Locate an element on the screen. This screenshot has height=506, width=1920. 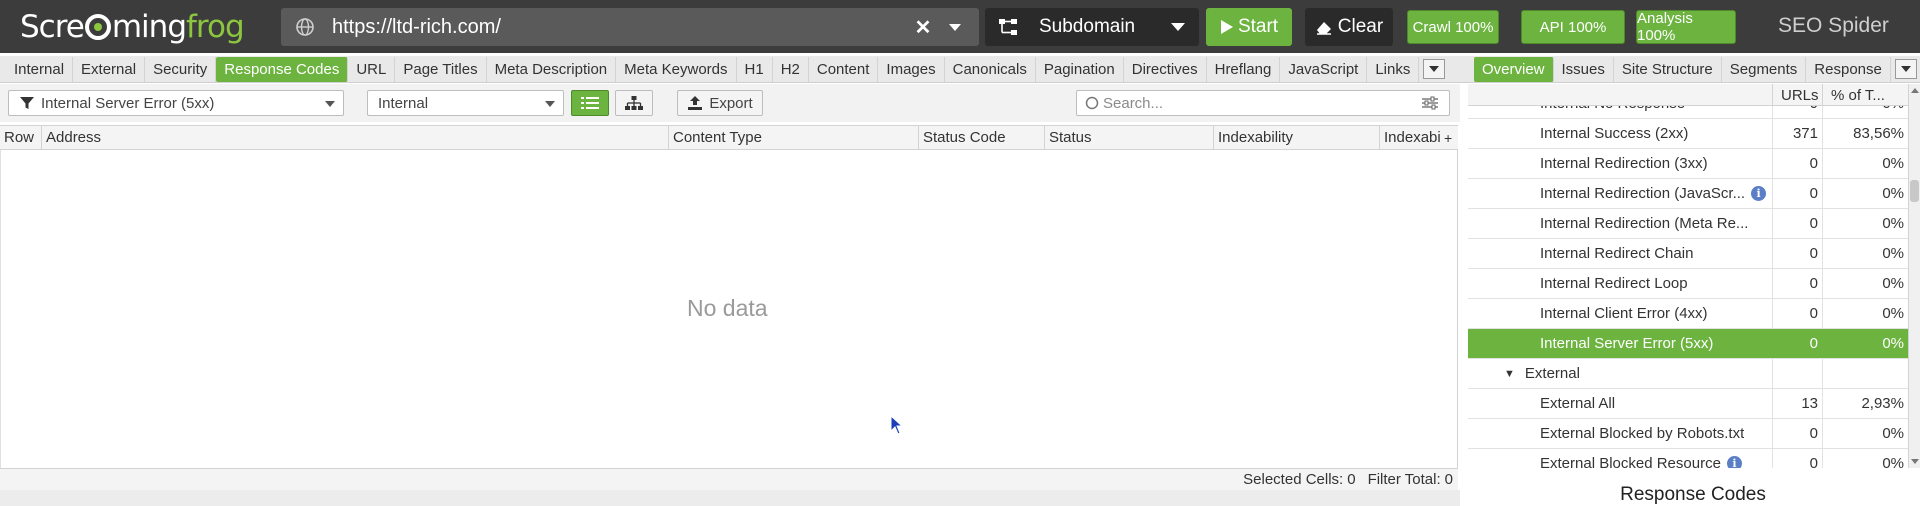
tree-item-row: Internal Redirection (JavaScr... i 0 0% is located at coordinates (1688, 194).